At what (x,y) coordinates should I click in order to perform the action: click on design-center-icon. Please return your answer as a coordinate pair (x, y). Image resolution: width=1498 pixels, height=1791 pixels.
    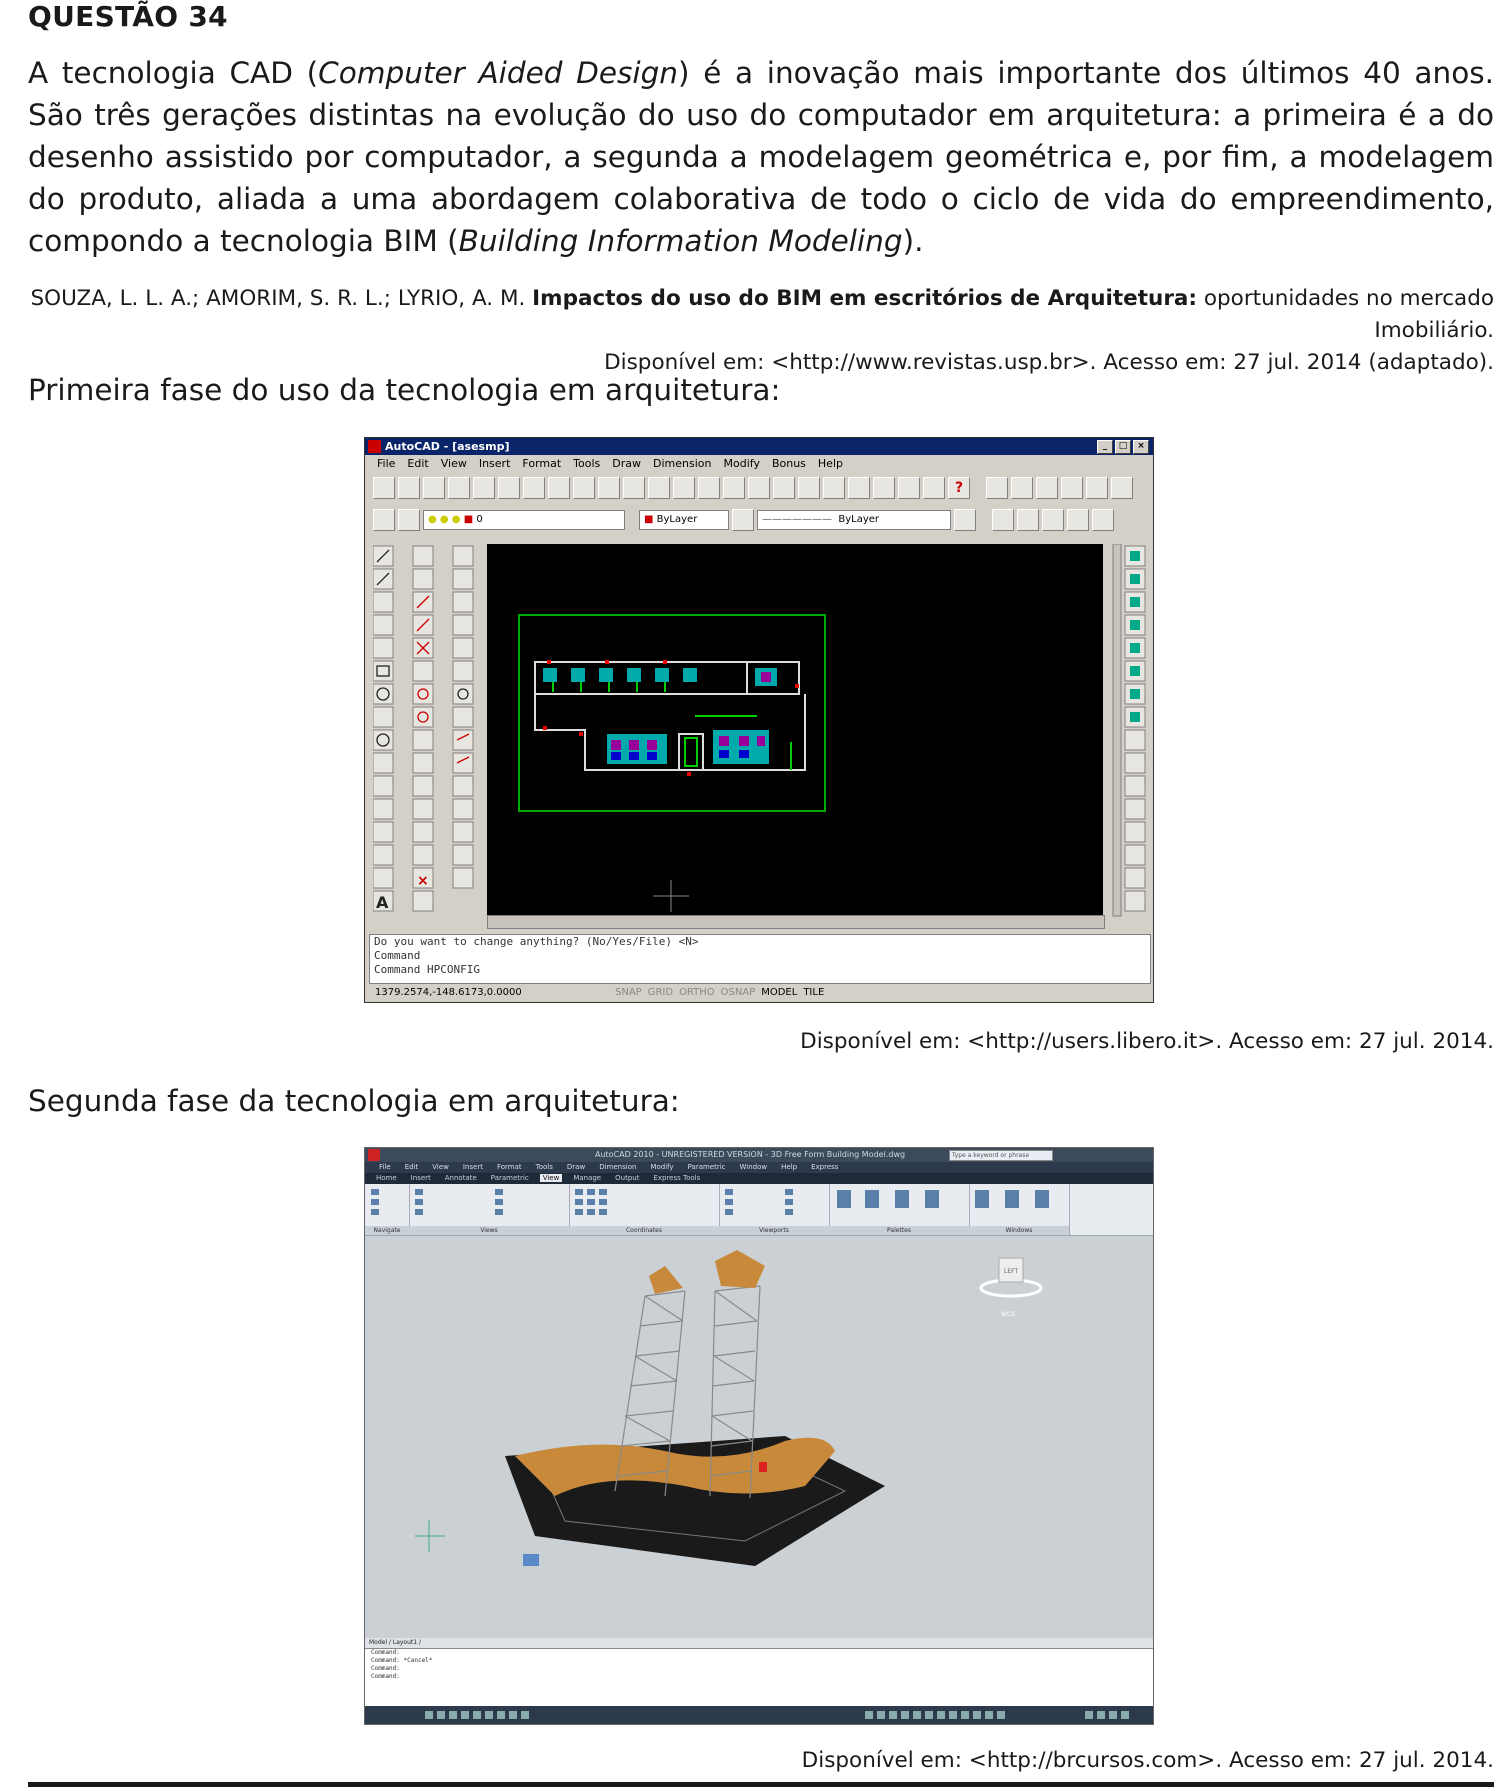
    Looking at the image, I should click on (809, 488).